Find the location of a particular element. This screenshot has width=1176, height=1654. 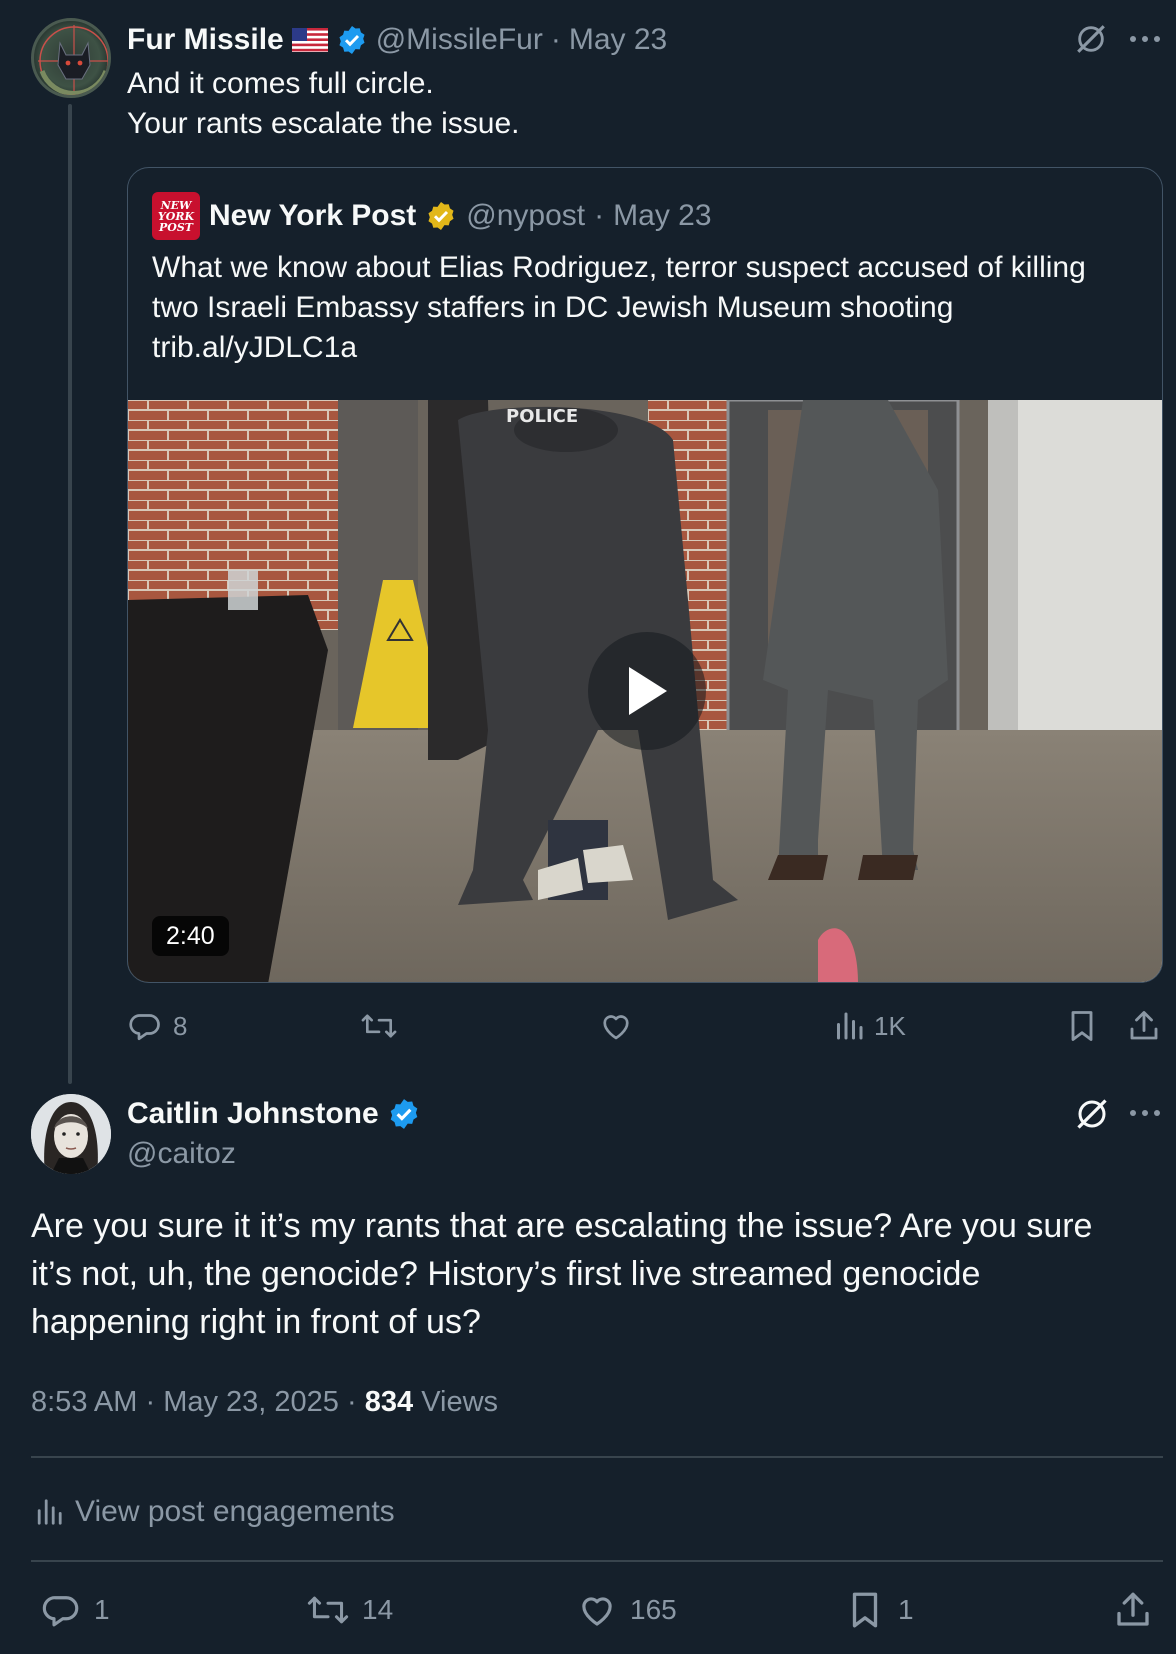

views-count: 1K is located at coordinates (890, 1025).